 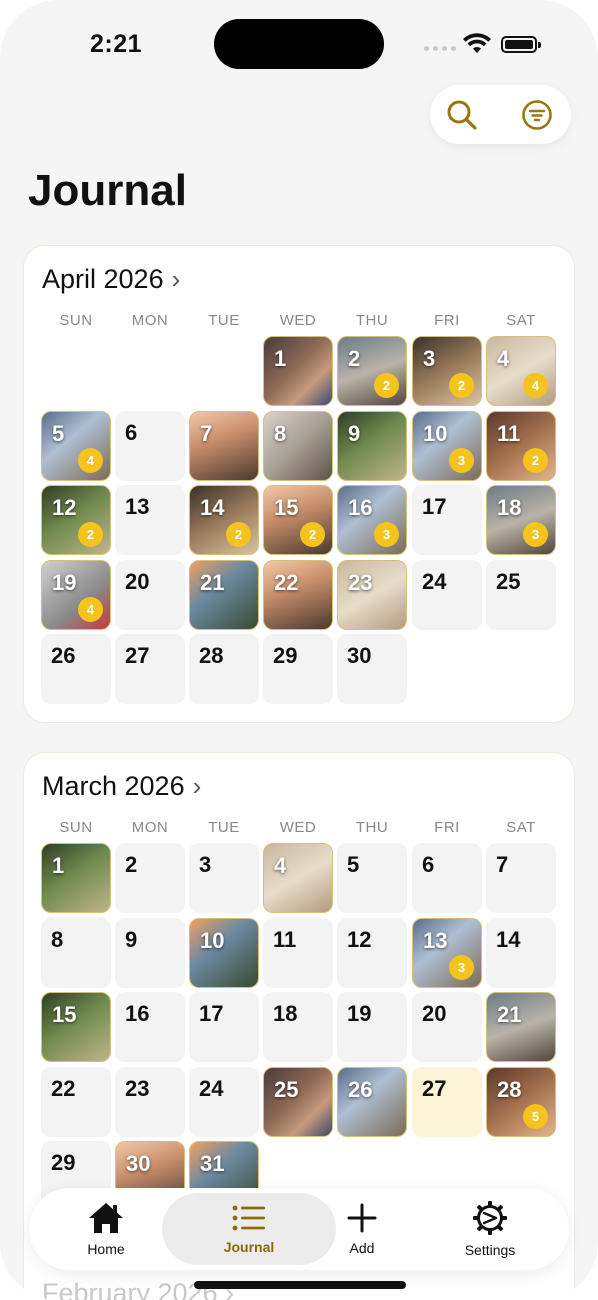 What do you see at coordinates (503, 358) in the screenshot?
I see `day-number: 4` at bounding box center [503, 358].